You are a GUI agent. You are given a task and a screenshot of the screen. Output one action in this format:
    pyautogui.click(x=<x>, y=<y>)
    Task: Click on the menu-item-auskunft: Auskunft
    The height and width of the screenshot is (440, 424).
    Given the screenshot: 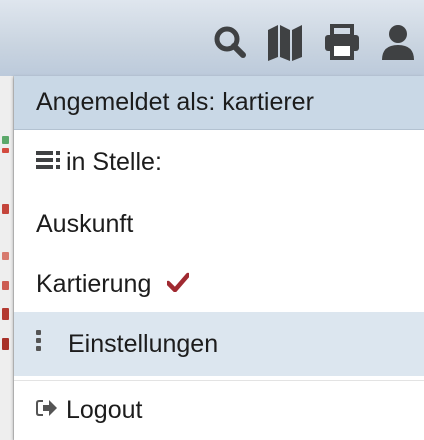 What is the action you would take?
    pyautogui.click(x=219, y=224)
    